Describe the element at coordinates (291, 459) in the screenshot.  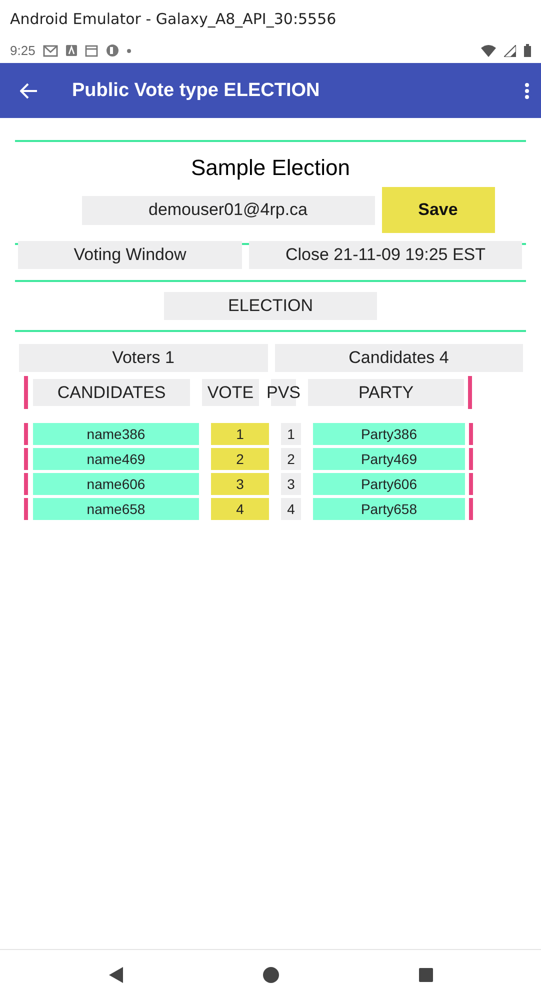
I see `pvs-cell: 2` at that location.